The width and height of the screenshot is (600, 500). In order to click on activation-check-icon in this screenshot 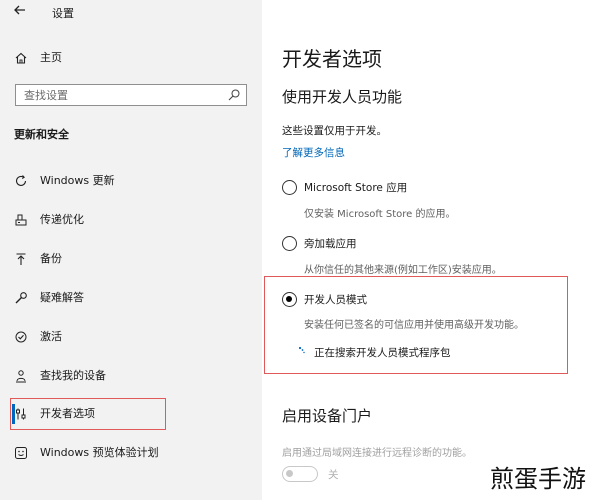, I will do `click(21, 337)`.